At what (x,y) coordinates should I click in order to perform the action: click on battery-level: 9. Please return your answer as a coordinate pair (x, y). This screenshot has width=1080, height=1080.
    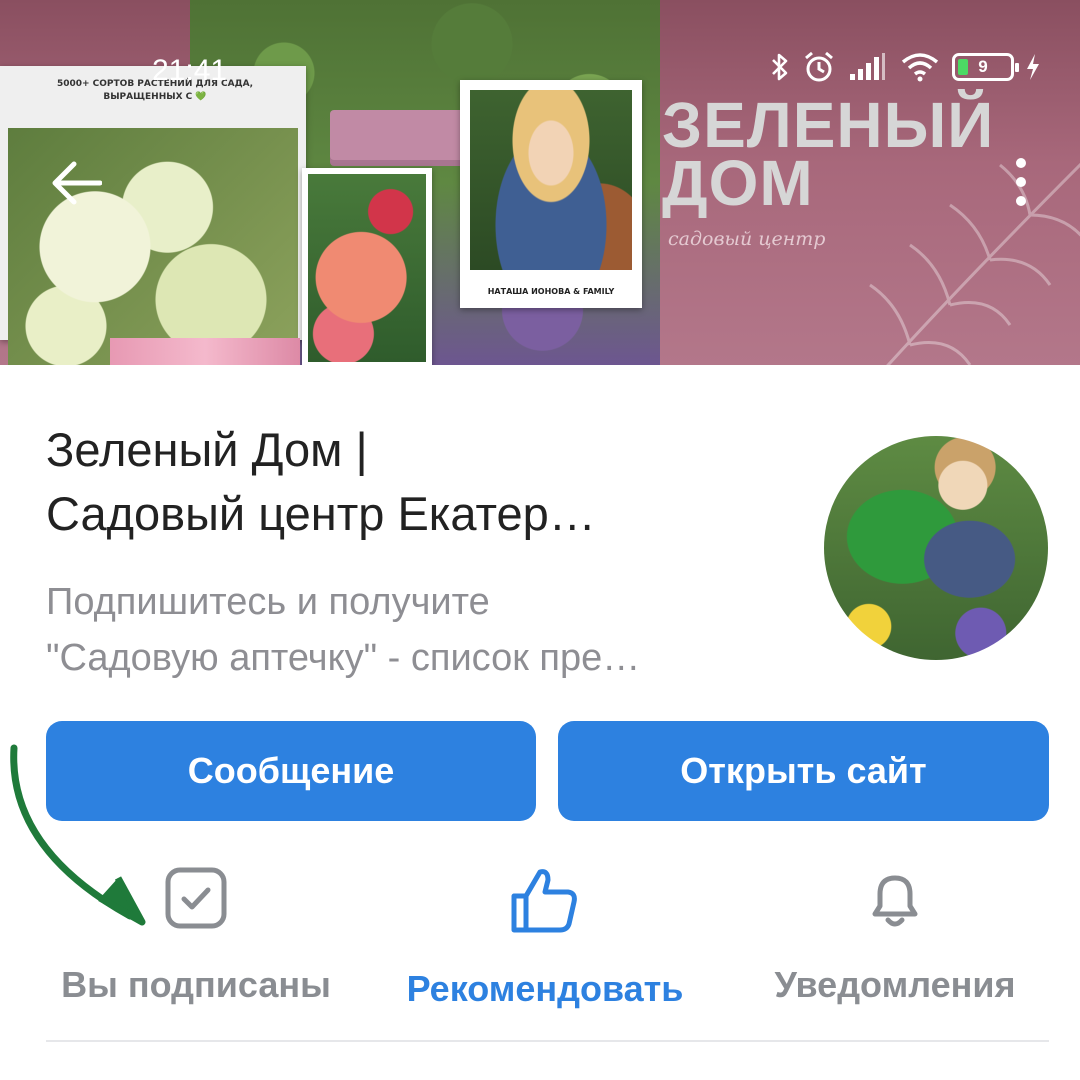
    Looking at the image, I should click on (983, 66).